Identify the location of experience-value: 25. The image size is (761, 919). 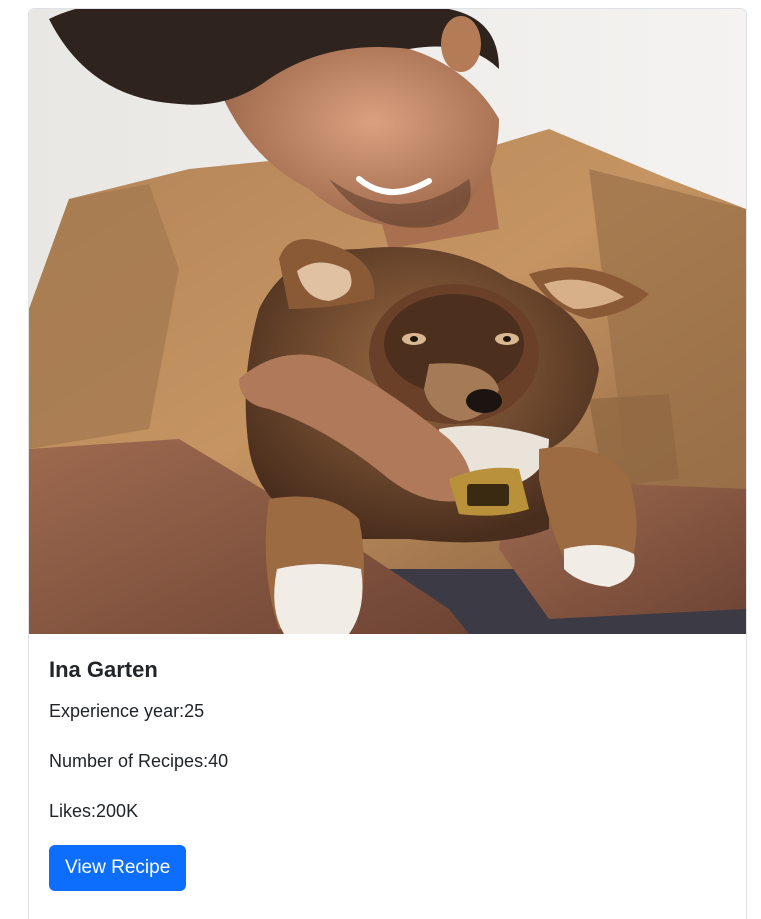
(194, 711).